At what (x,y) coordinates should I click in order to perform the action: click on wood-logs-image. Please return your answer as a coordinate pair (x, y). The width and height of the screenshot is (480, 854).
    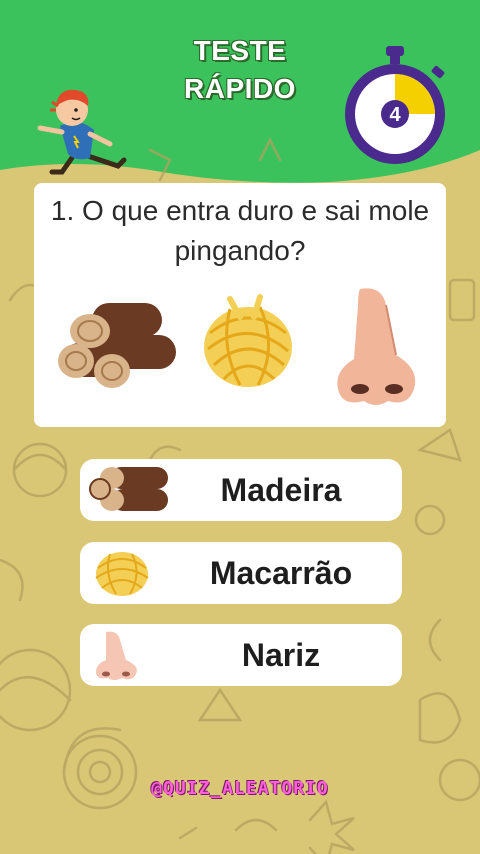
    Looking at the image, I should click on (117, 345).